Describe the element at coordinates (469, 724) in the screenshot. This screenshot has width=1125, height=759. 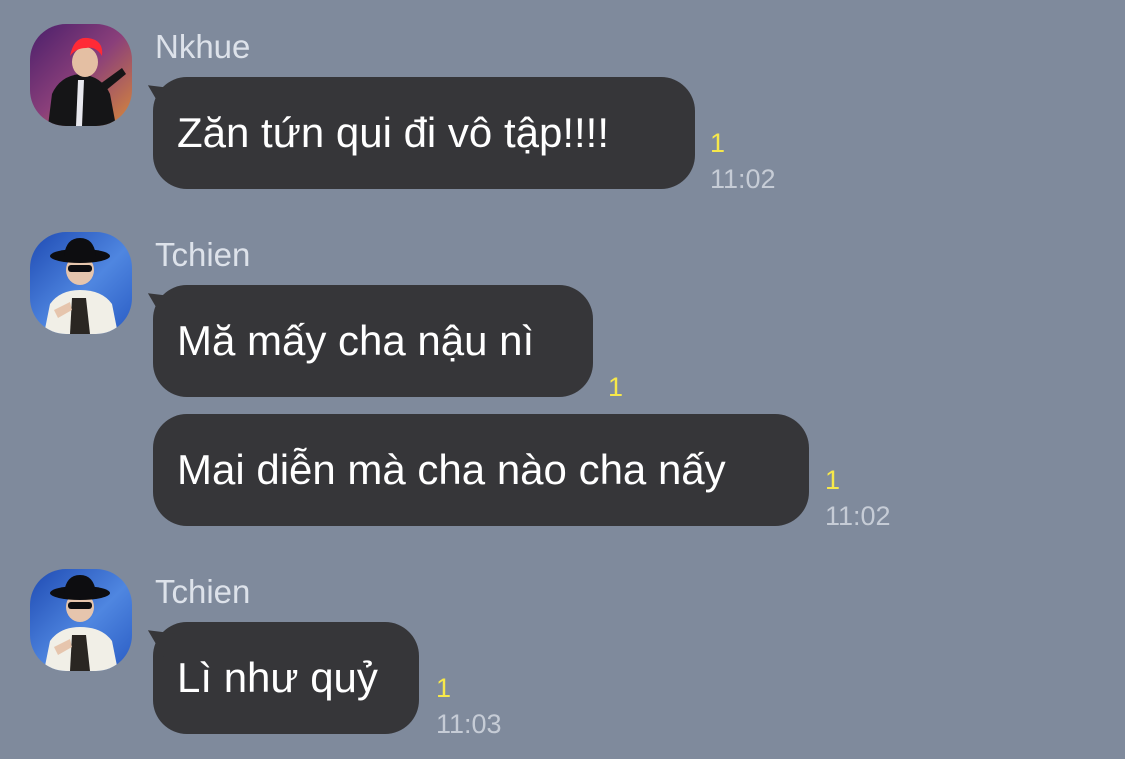
I see `message-time: 11:03` at that location.